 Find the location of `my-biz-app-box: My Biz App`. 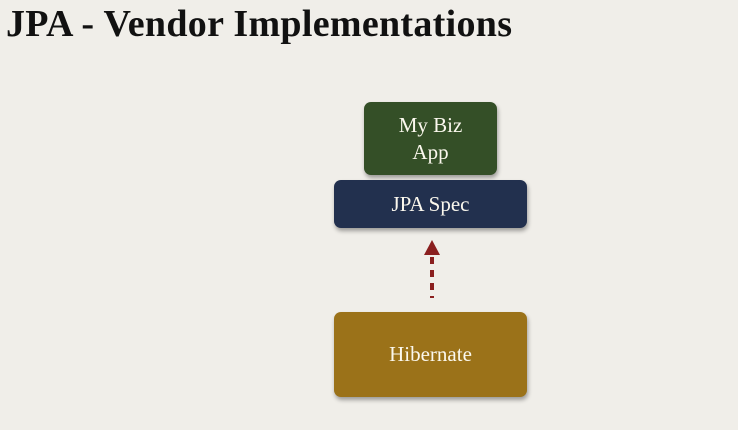

my-biz-app-box: My Biz App is located at coordinates (430, 138).